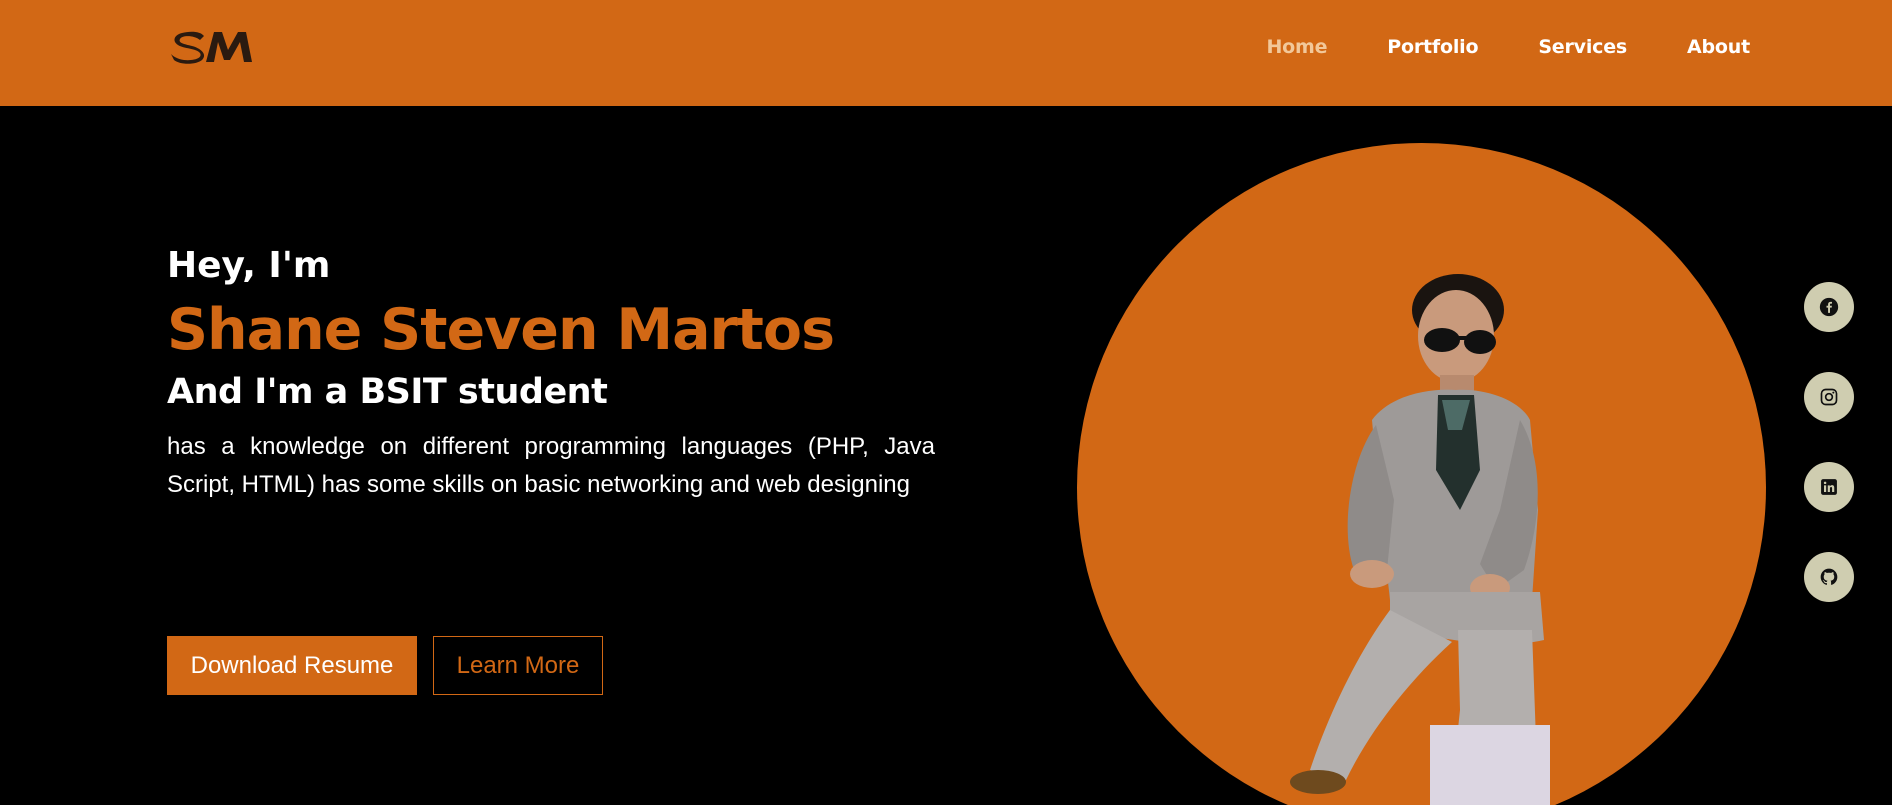 This screenshot has height=805, width=1892. Describe the element at coordinates (292, 665) in the screenshot. I see `download-resume-button: Download Resume` at that location.